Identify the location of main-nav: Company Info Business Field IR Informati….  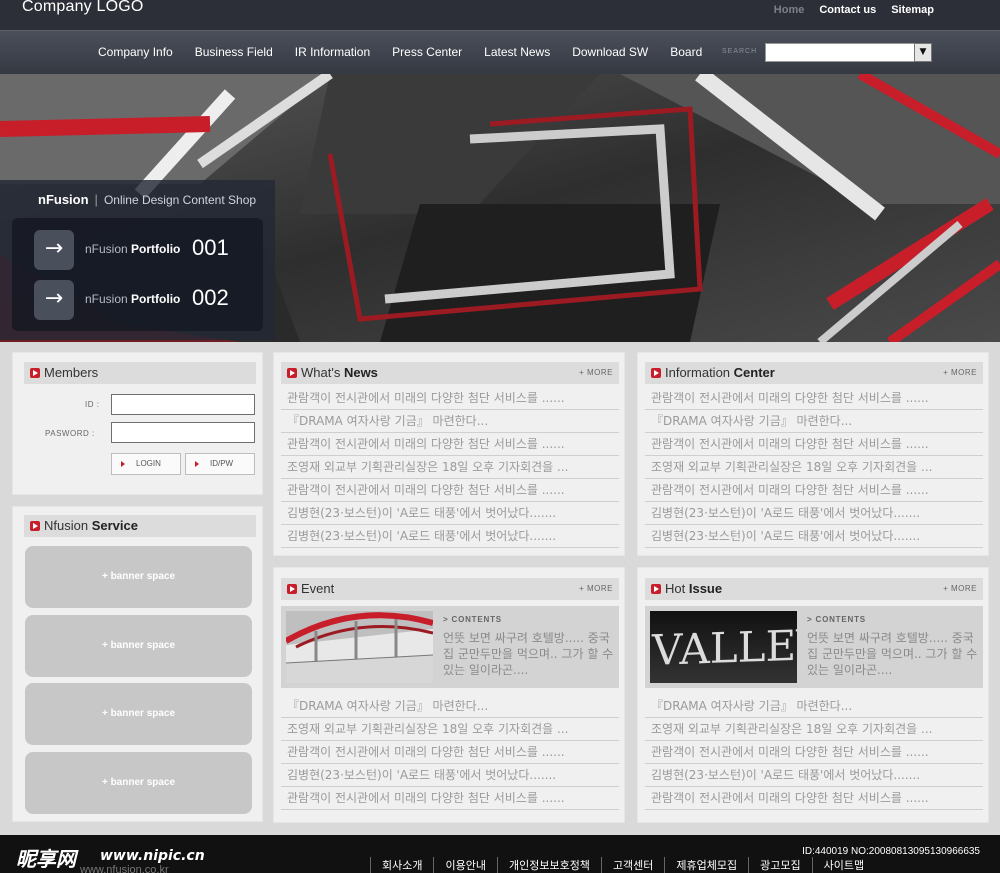
(400, 52).